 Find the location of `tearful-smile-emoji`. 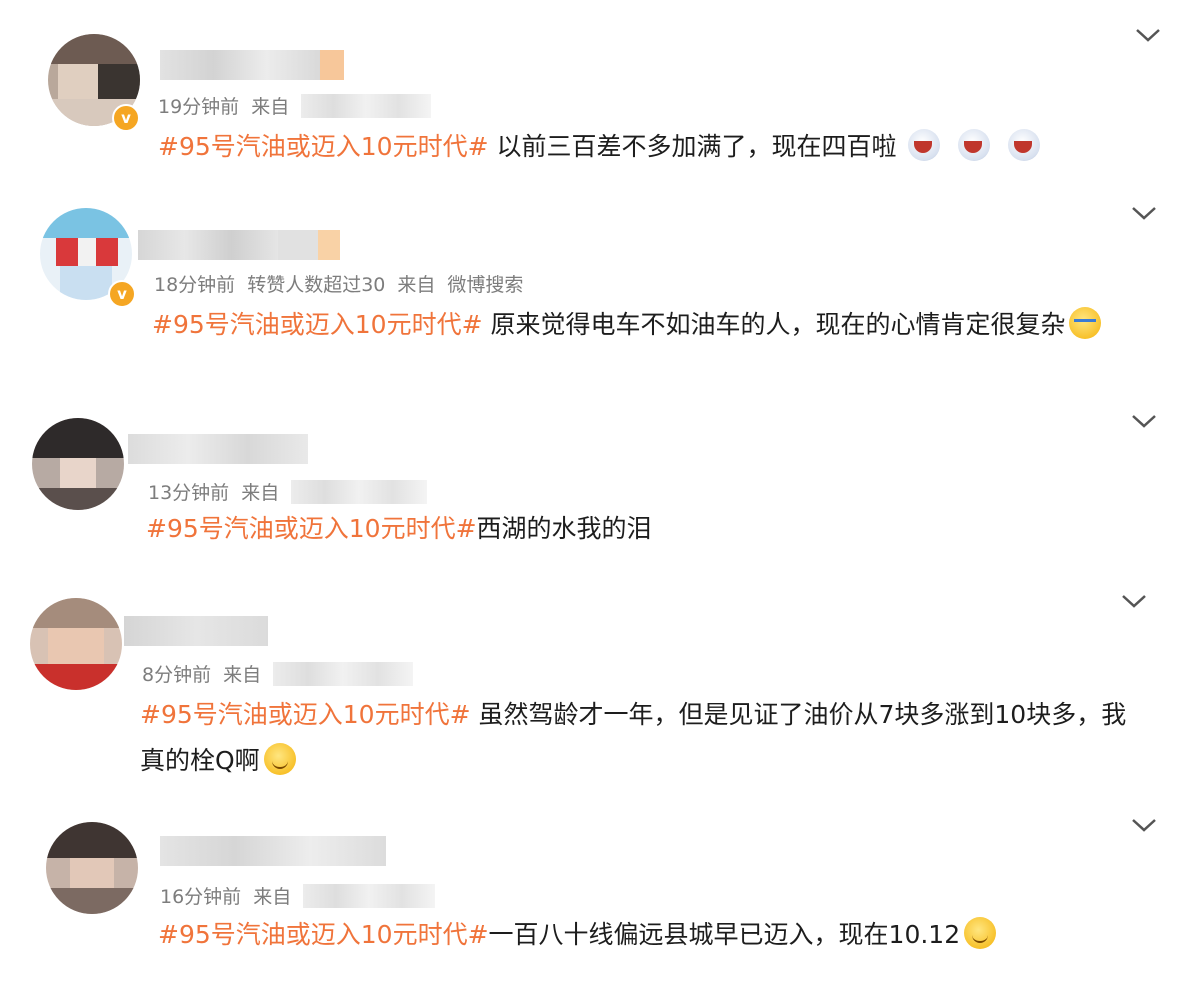

tearful-smile-emoji is located at coordinates (279, 759).